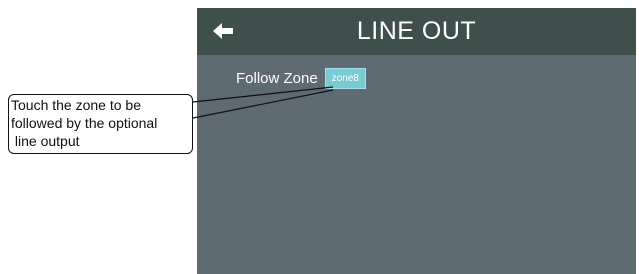  Describe the element at coordinates (84, 123) in the screenshot. I see `callout-line-2: followed by the optional` at that location.